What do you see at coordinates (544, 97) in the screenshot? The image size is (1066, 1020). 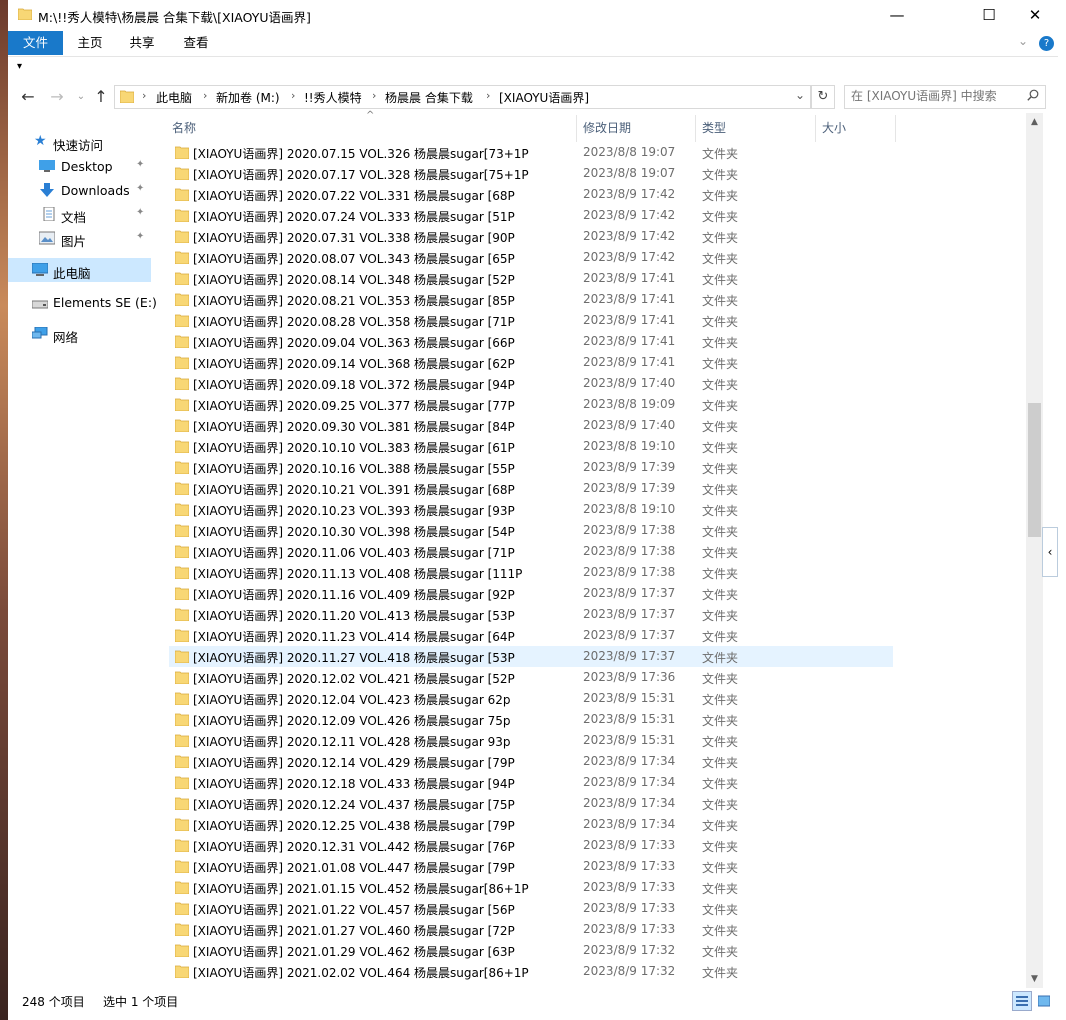 I see `breadcrumb-current: [XIAOYU语画界]` at bounding box center [544, 97].